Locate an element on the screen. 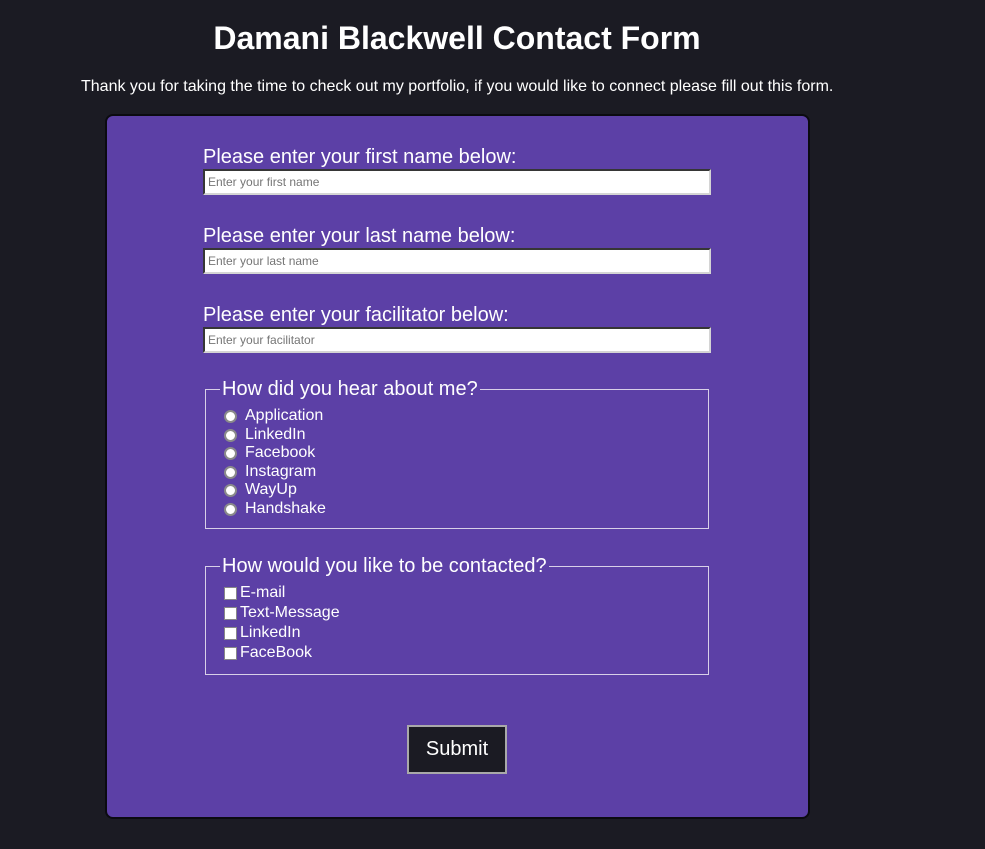 The width and height of the screenshot is (985, 849). option-label: Facebook is located at coordinates (280, 452).